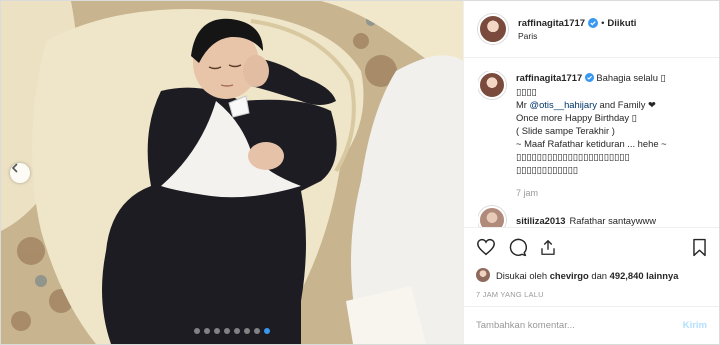  What do you see at coordinates (591, 29) in the screenshot?
I see `post-header: raffinagita1717 • Diikuti Paris` at bounding box center [591, 29].